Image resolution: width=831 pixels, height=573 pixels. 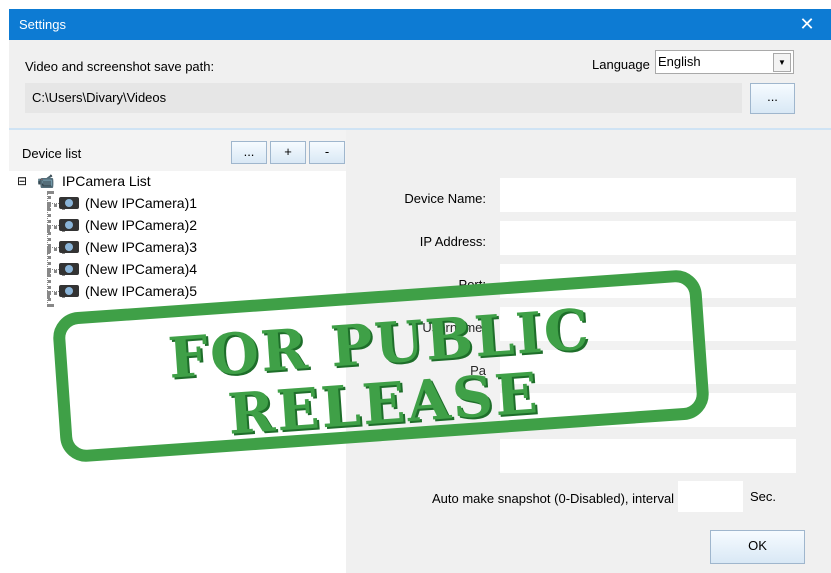 I want to click on ip-address-input, so click(x=648, y=238).